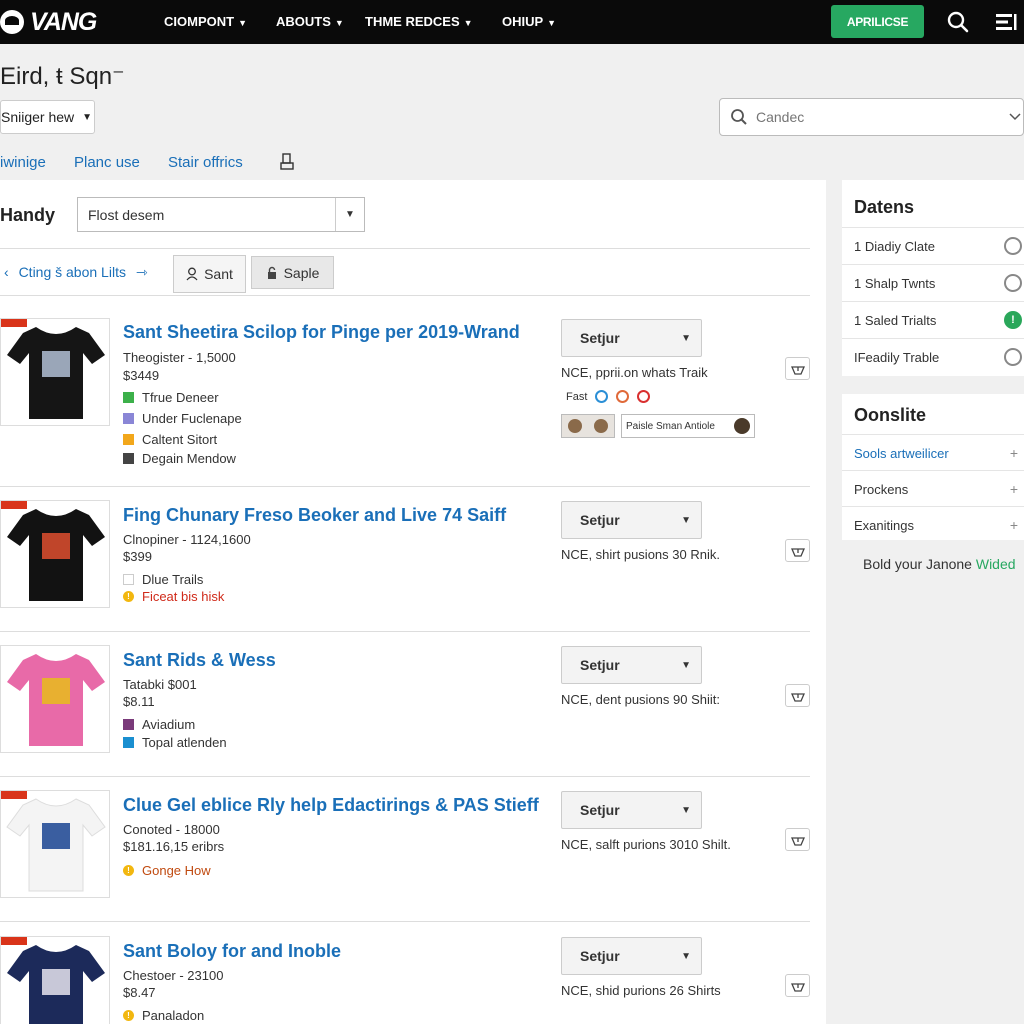 The height and width of the screenshot is (1024, 1024). What do you see at coordinates (137, 556) in the screenshot?
I see `product-price: $399` at bounding box center [137, 556].